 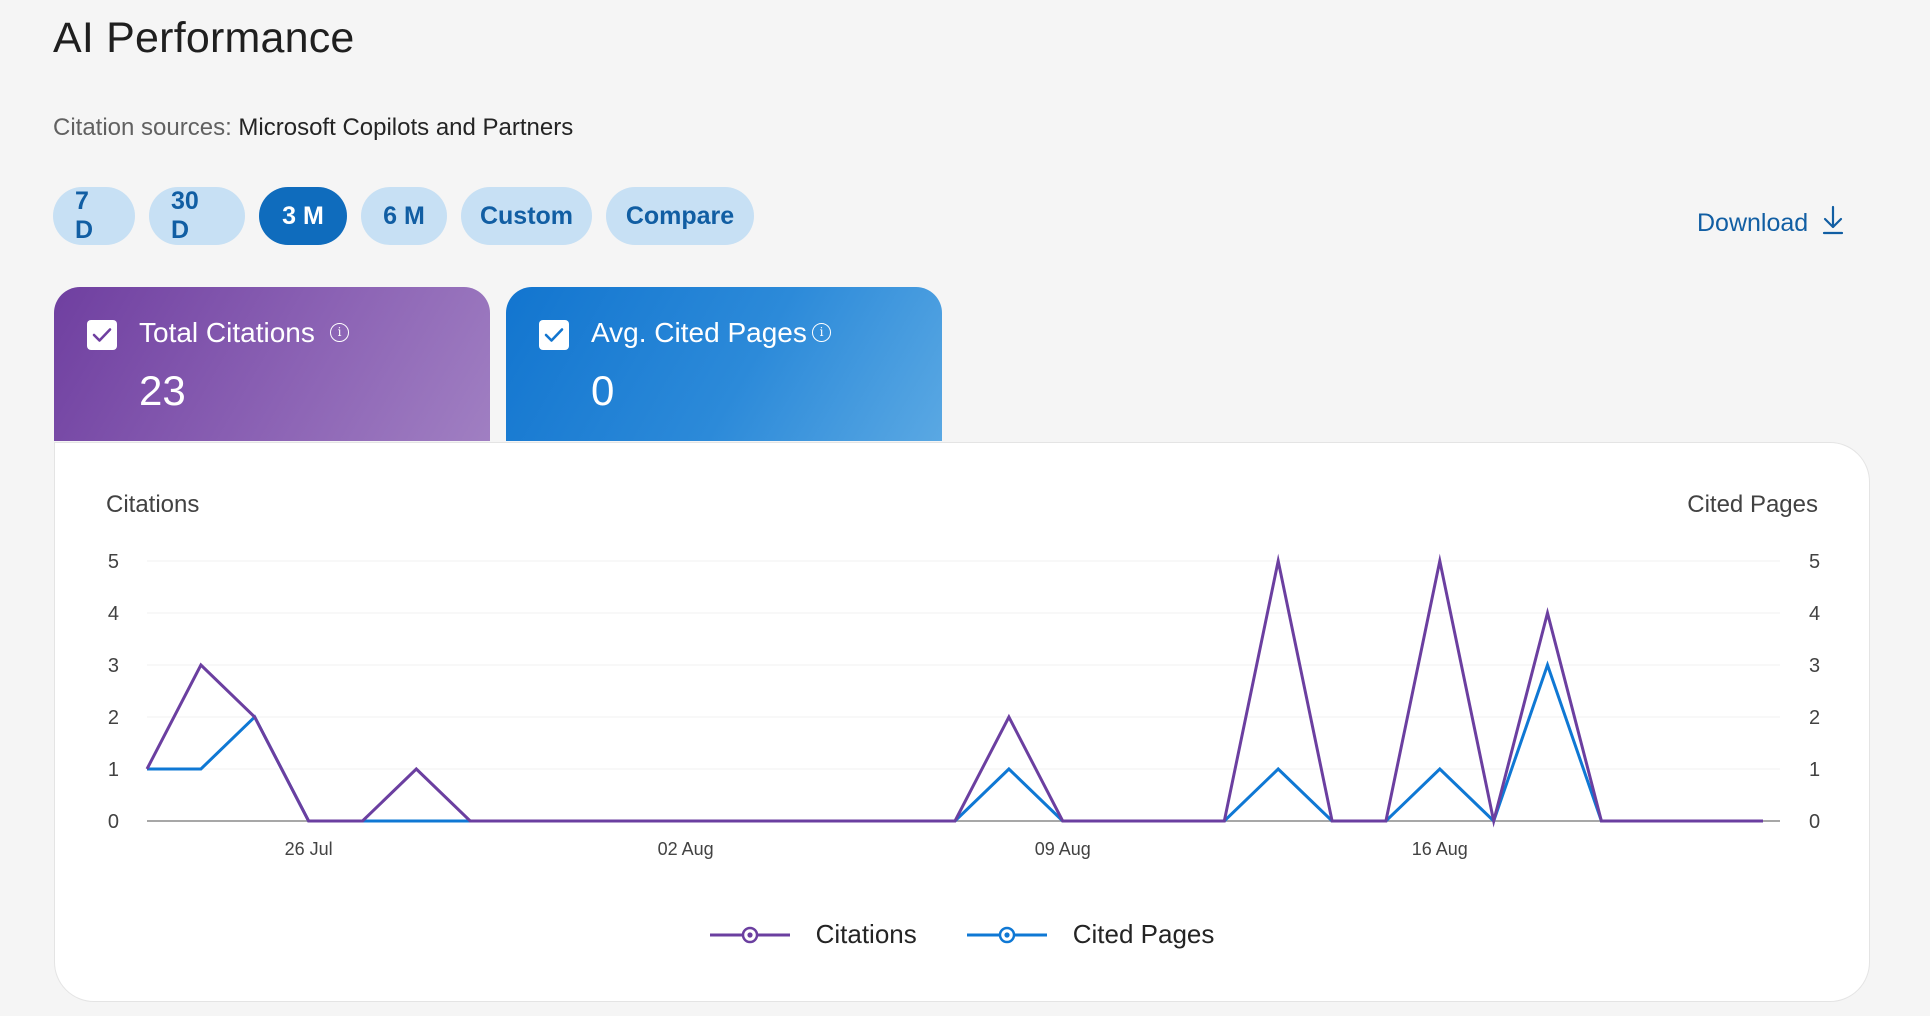 I want to click on date-range-selector: 7 D 30 D 3 M 6 M Custom Compare, so click(x=403, y=216).